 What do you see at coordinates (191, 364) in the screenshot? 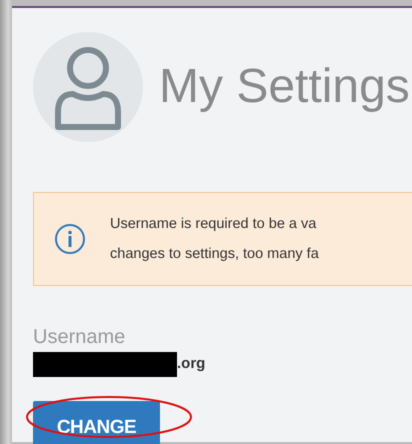
I see `username-value: .org` at bounding box center [191, 364].